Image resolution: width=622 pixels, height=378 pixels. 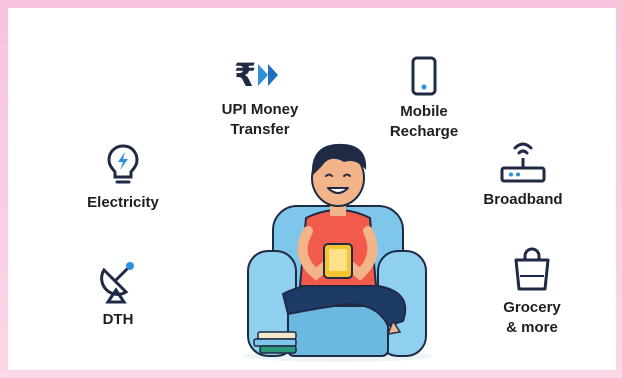 I want to click on shopping-bag-icon, so click(x=532, y=269).